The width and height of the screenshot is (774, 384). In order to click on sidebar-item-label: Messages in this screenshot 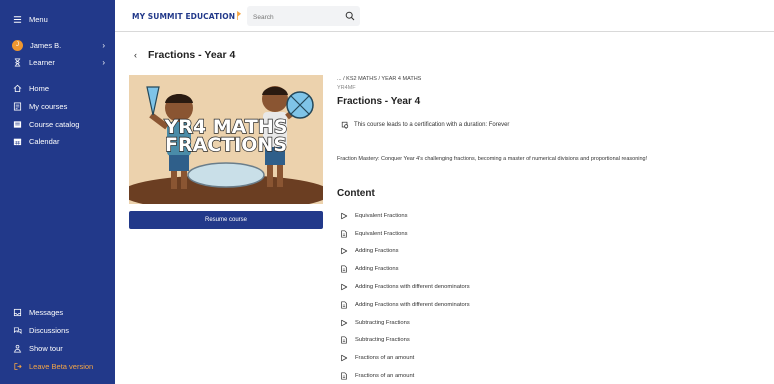, I will do `click(46, 312)`.